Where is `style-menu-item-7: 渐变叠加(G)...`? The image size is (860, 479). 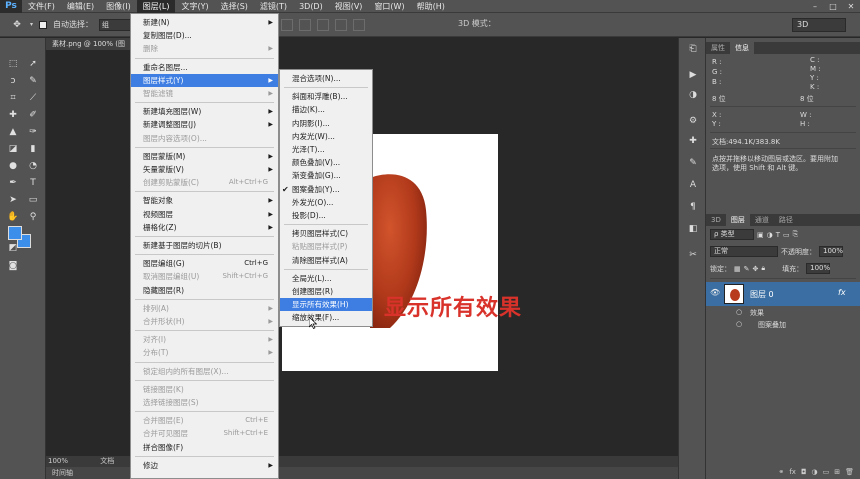
style-menu-item-7: 渐变叠加(G)... is located at coordinates (326, 175).